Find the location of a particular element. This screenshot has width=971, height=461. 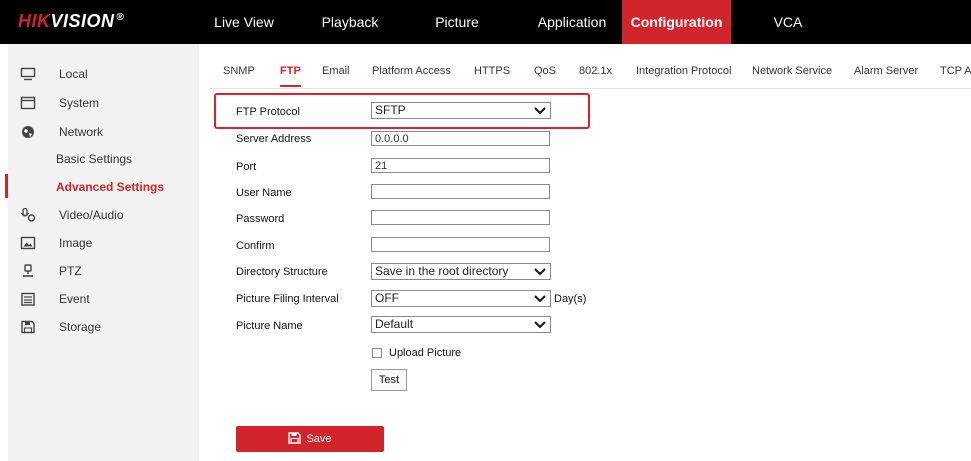

microphone-camera-icon is located at coordinates (28, 215).